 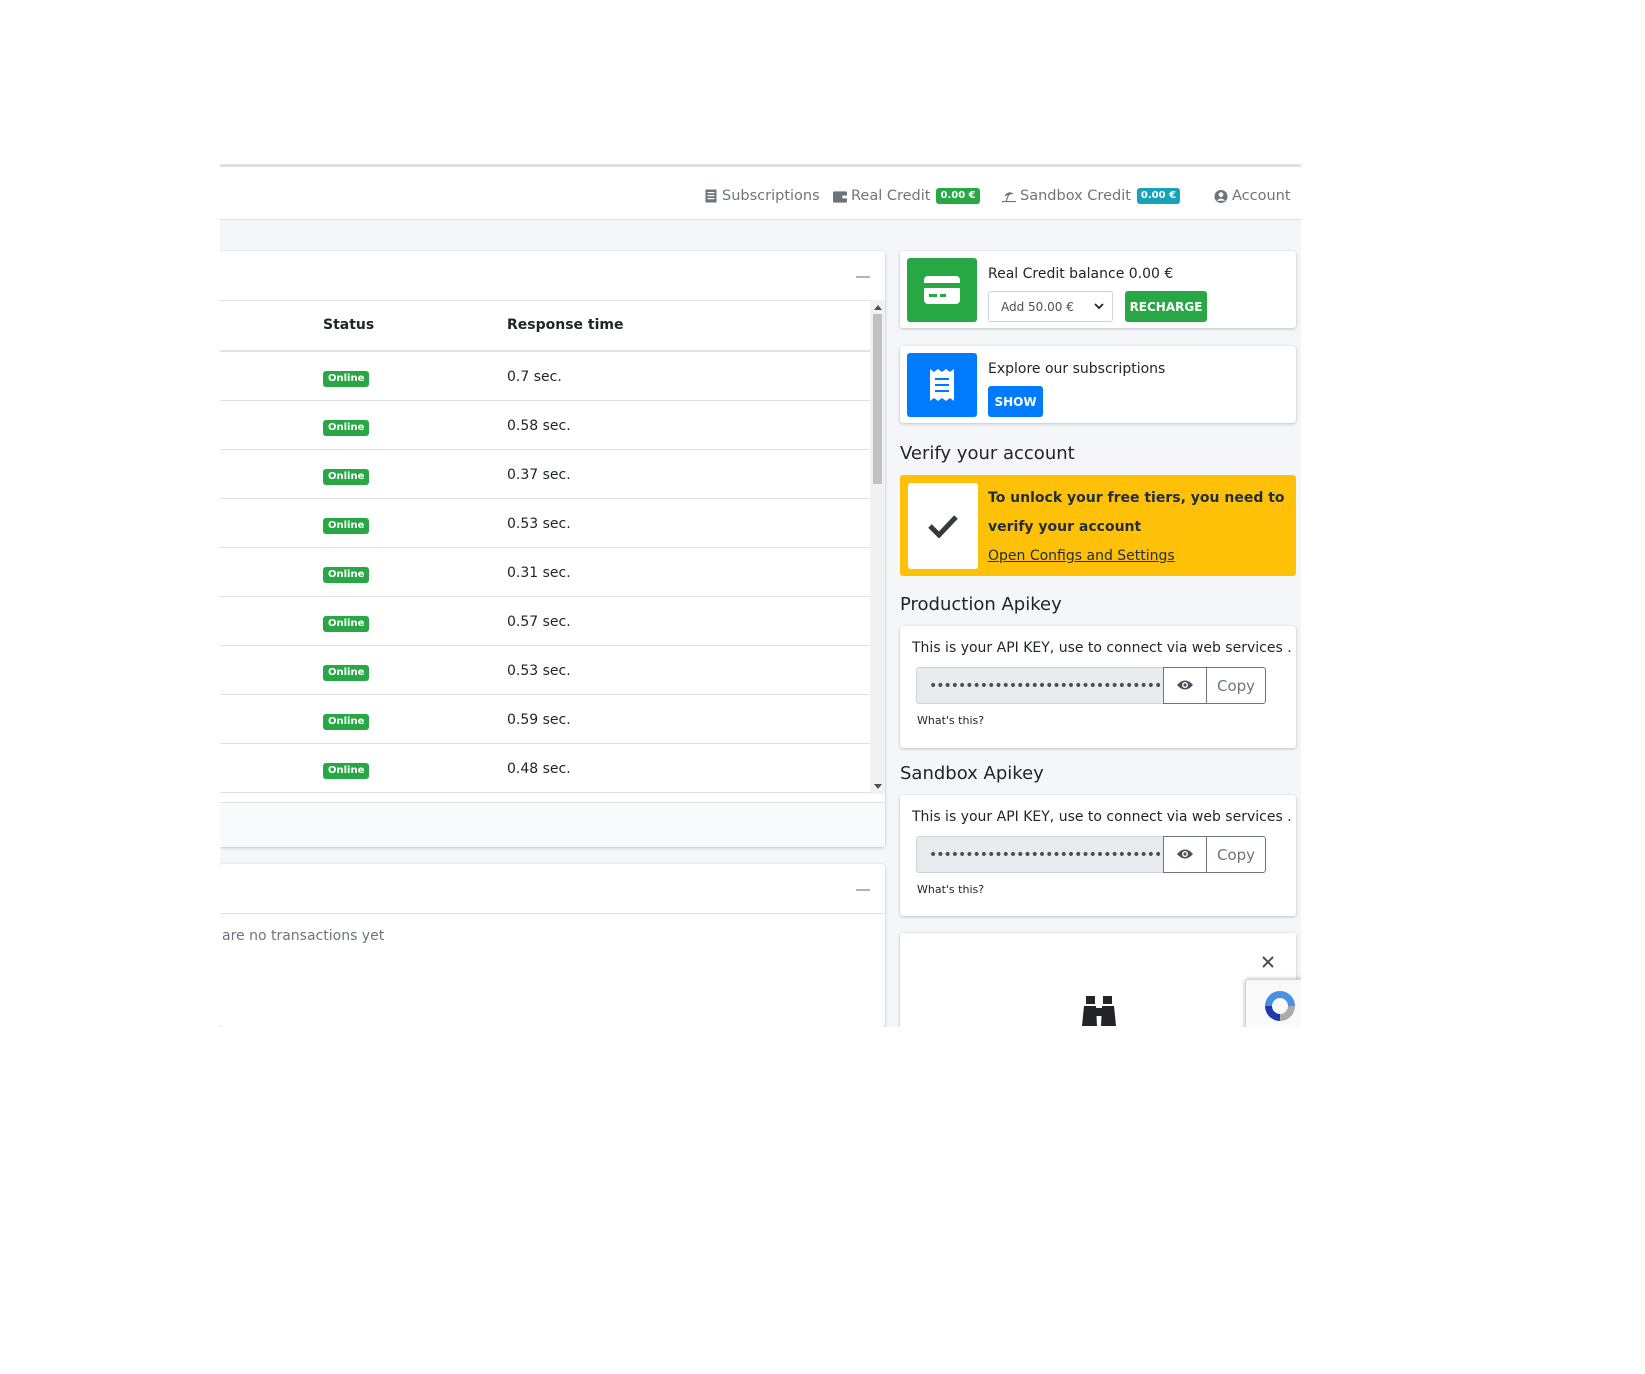 I want to click on status-card-footer, so click(x=552, y=824).